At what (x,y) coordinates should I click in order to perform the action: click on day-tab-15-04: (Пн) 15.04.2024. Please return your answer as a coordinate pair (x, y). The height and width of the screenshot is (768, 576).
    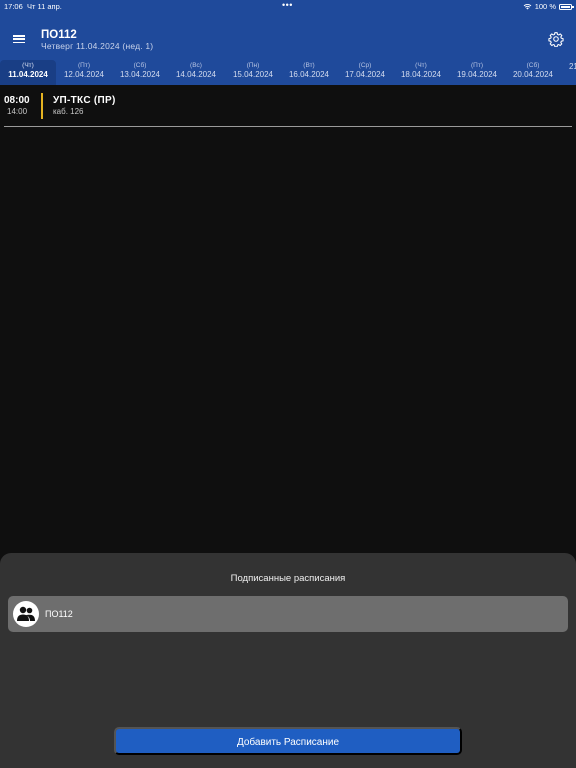
    Looking at the image, I should click on (253, 72).